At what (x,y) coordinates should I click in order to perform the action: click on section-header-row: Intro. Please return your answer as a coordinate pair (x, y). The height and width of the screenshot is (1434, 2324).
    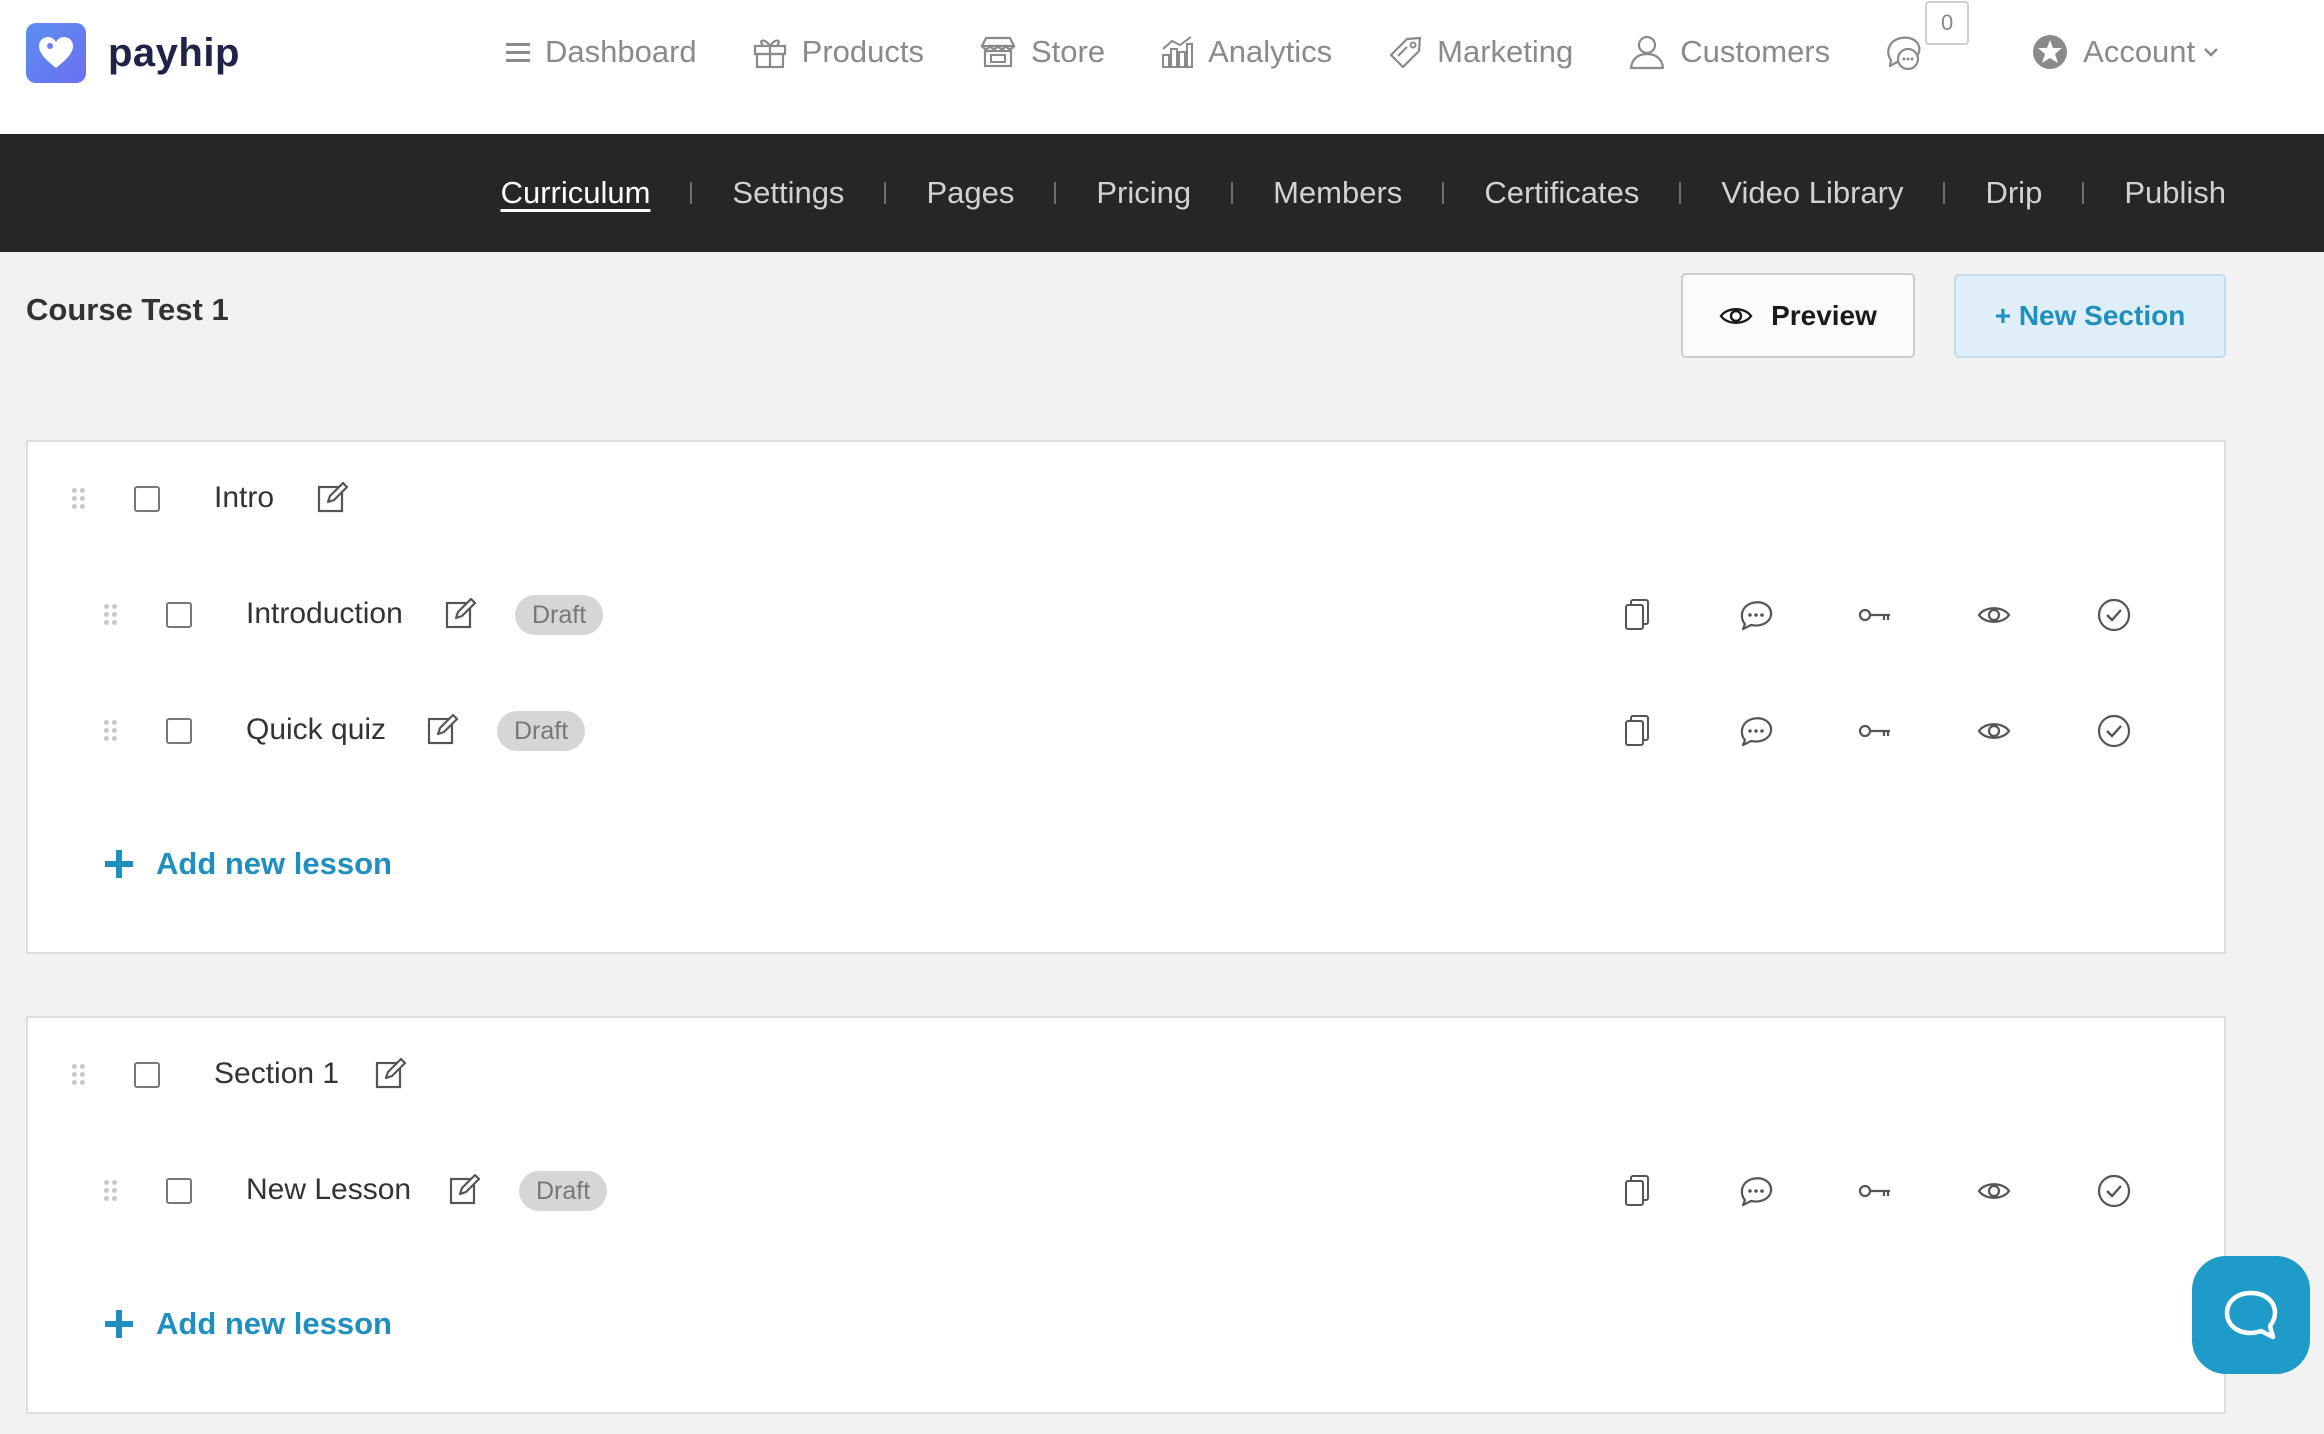
    Looking at the image, I should click on (1126, 499).